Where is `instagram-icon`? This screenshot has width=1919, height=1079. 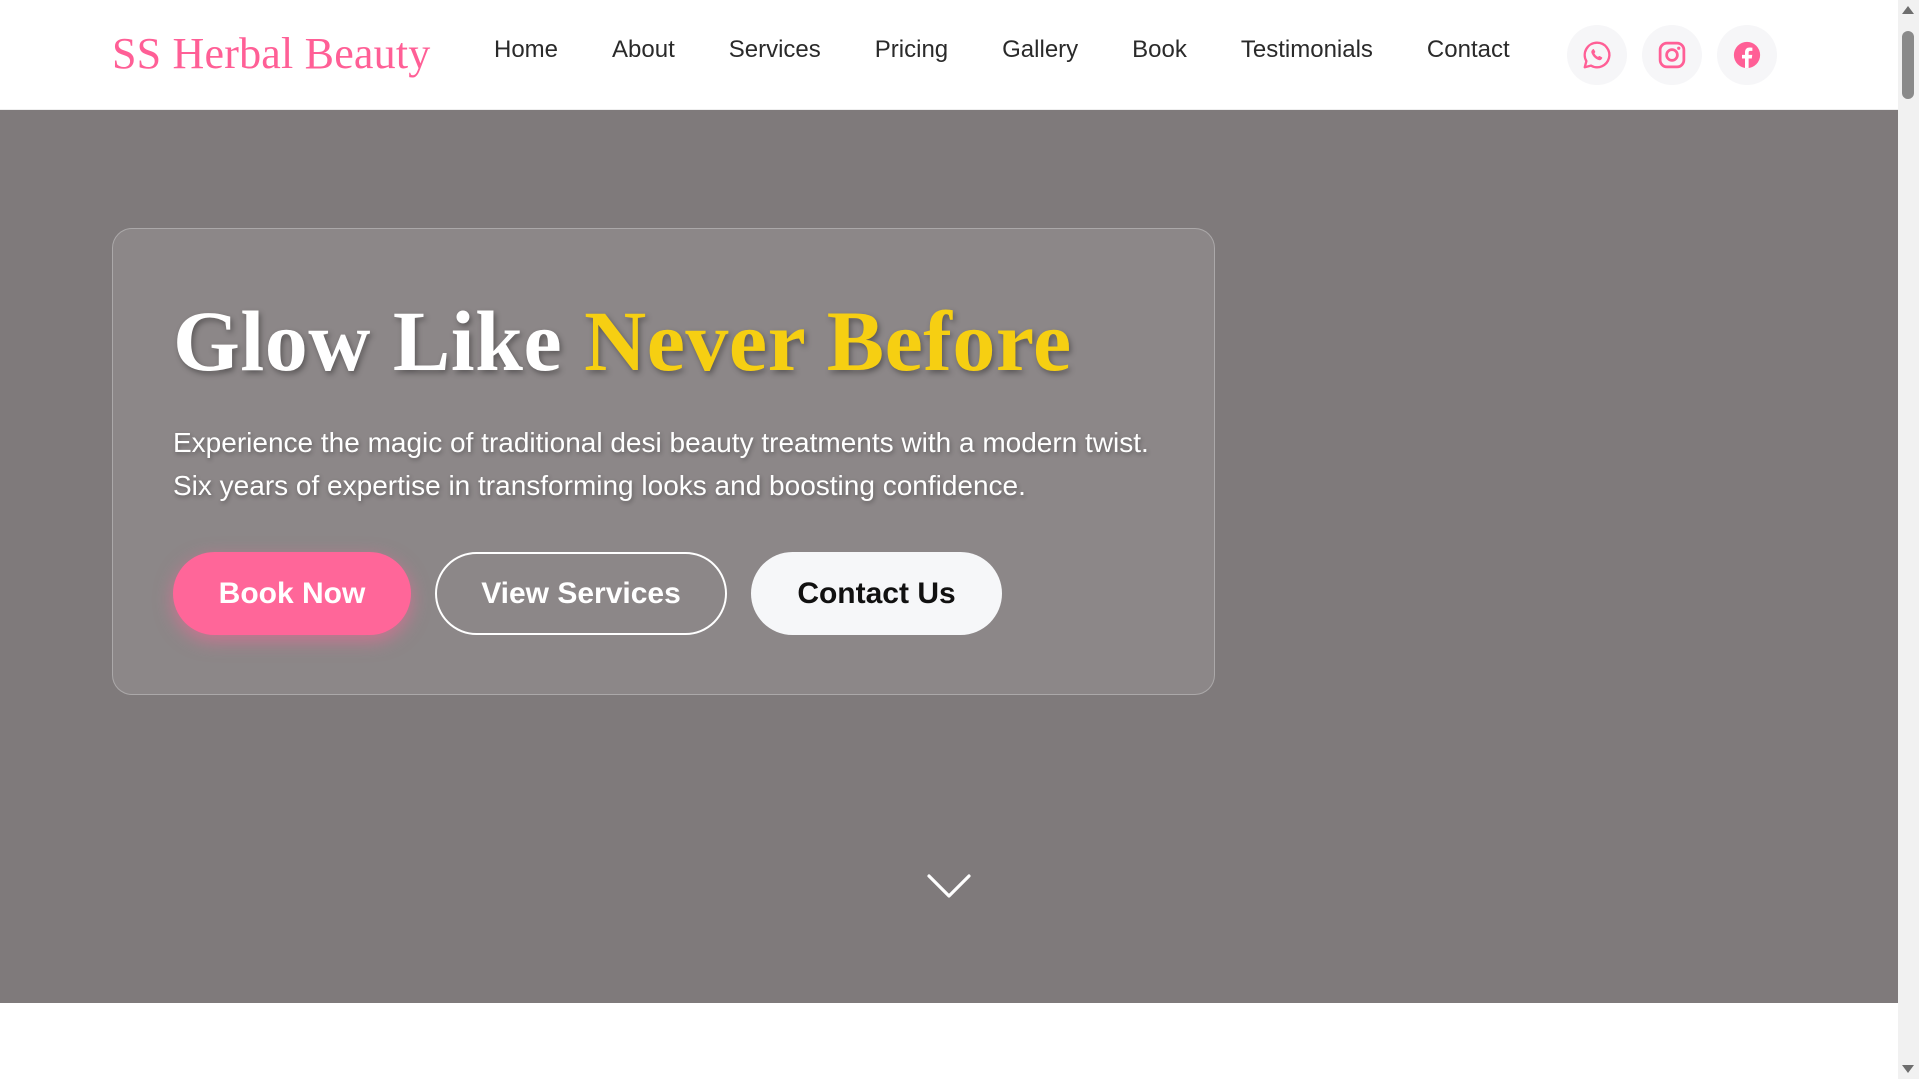
instagram-icon is located at coordinates (1672, 55).